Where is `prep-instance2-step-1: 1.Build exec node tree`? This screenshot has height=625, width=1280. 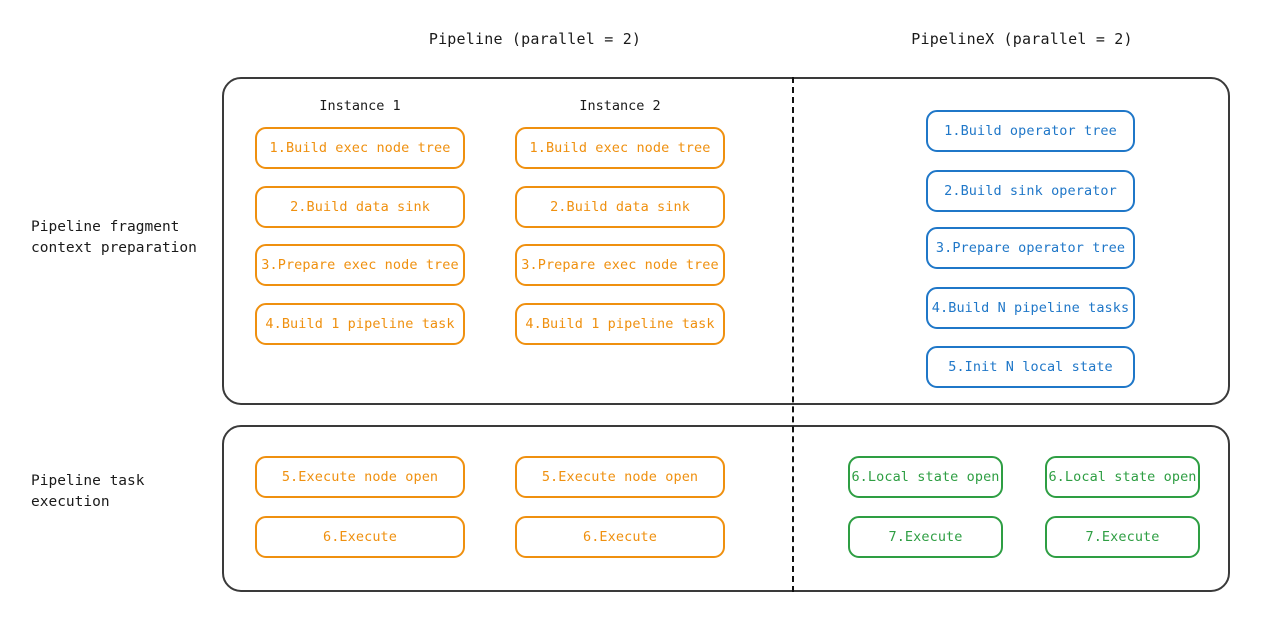
prep-instance2-step-1: 1.Build exec node tree is located at coordinates (620, 148).